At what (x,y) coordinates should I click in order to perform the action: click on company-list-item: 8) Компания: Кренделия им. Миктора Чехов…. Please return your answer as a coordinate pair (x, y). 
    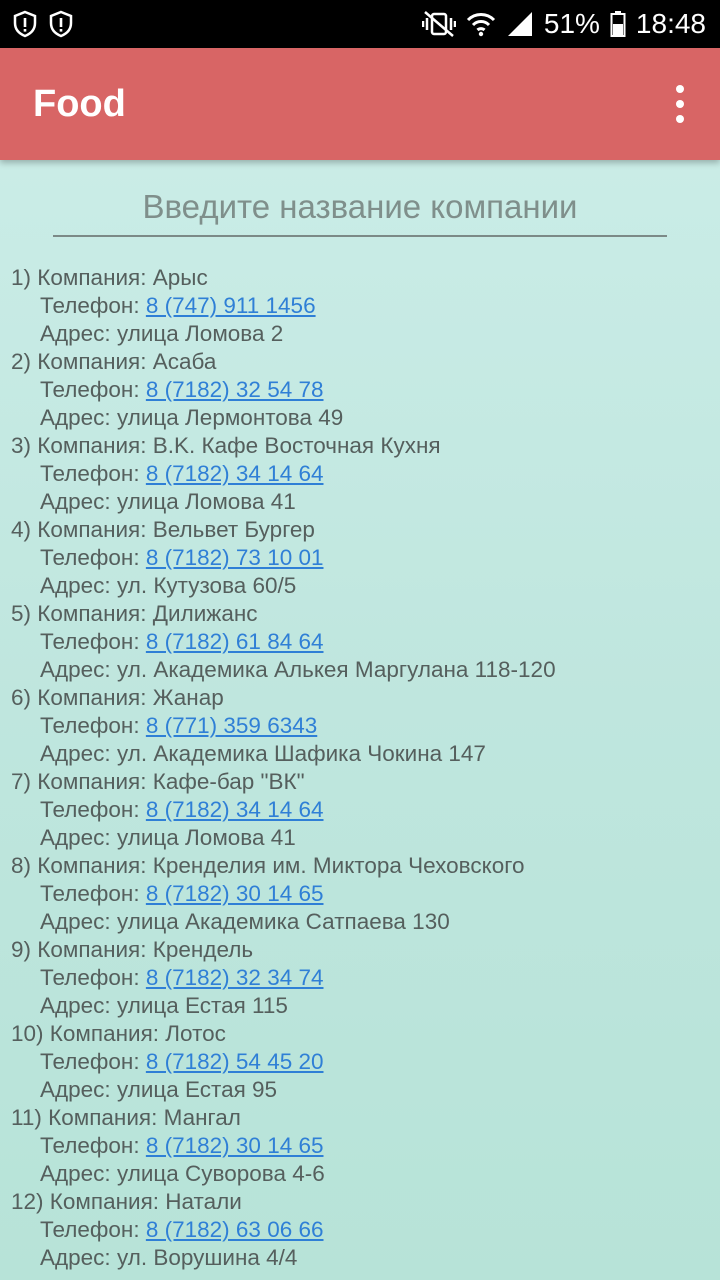
    Looking at the image, I should click on (361, 894).